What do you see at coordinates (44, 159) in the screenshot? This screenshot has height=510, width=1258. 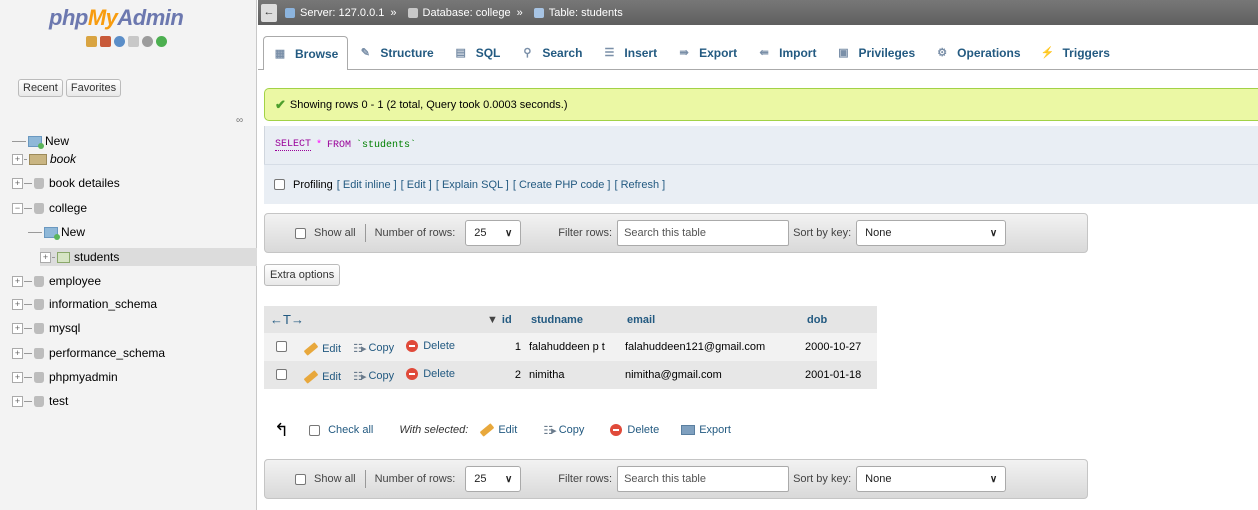 I see `tree-db-book: + book` at bounding box center [44, 159].